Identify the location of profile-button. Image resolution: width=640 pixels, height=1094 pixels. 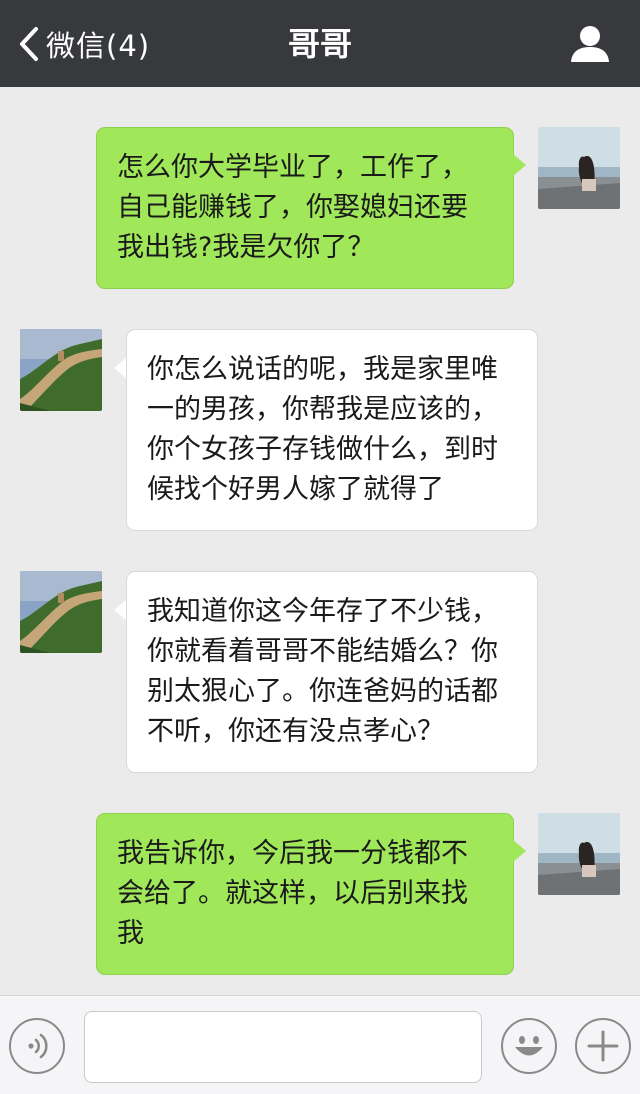
(590, 44).